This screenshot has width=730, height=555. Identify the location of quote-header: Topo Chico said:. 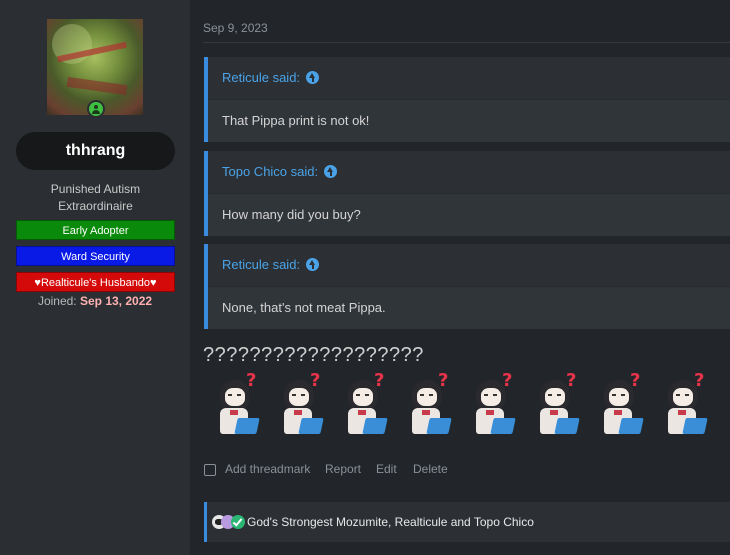
(469, 172).